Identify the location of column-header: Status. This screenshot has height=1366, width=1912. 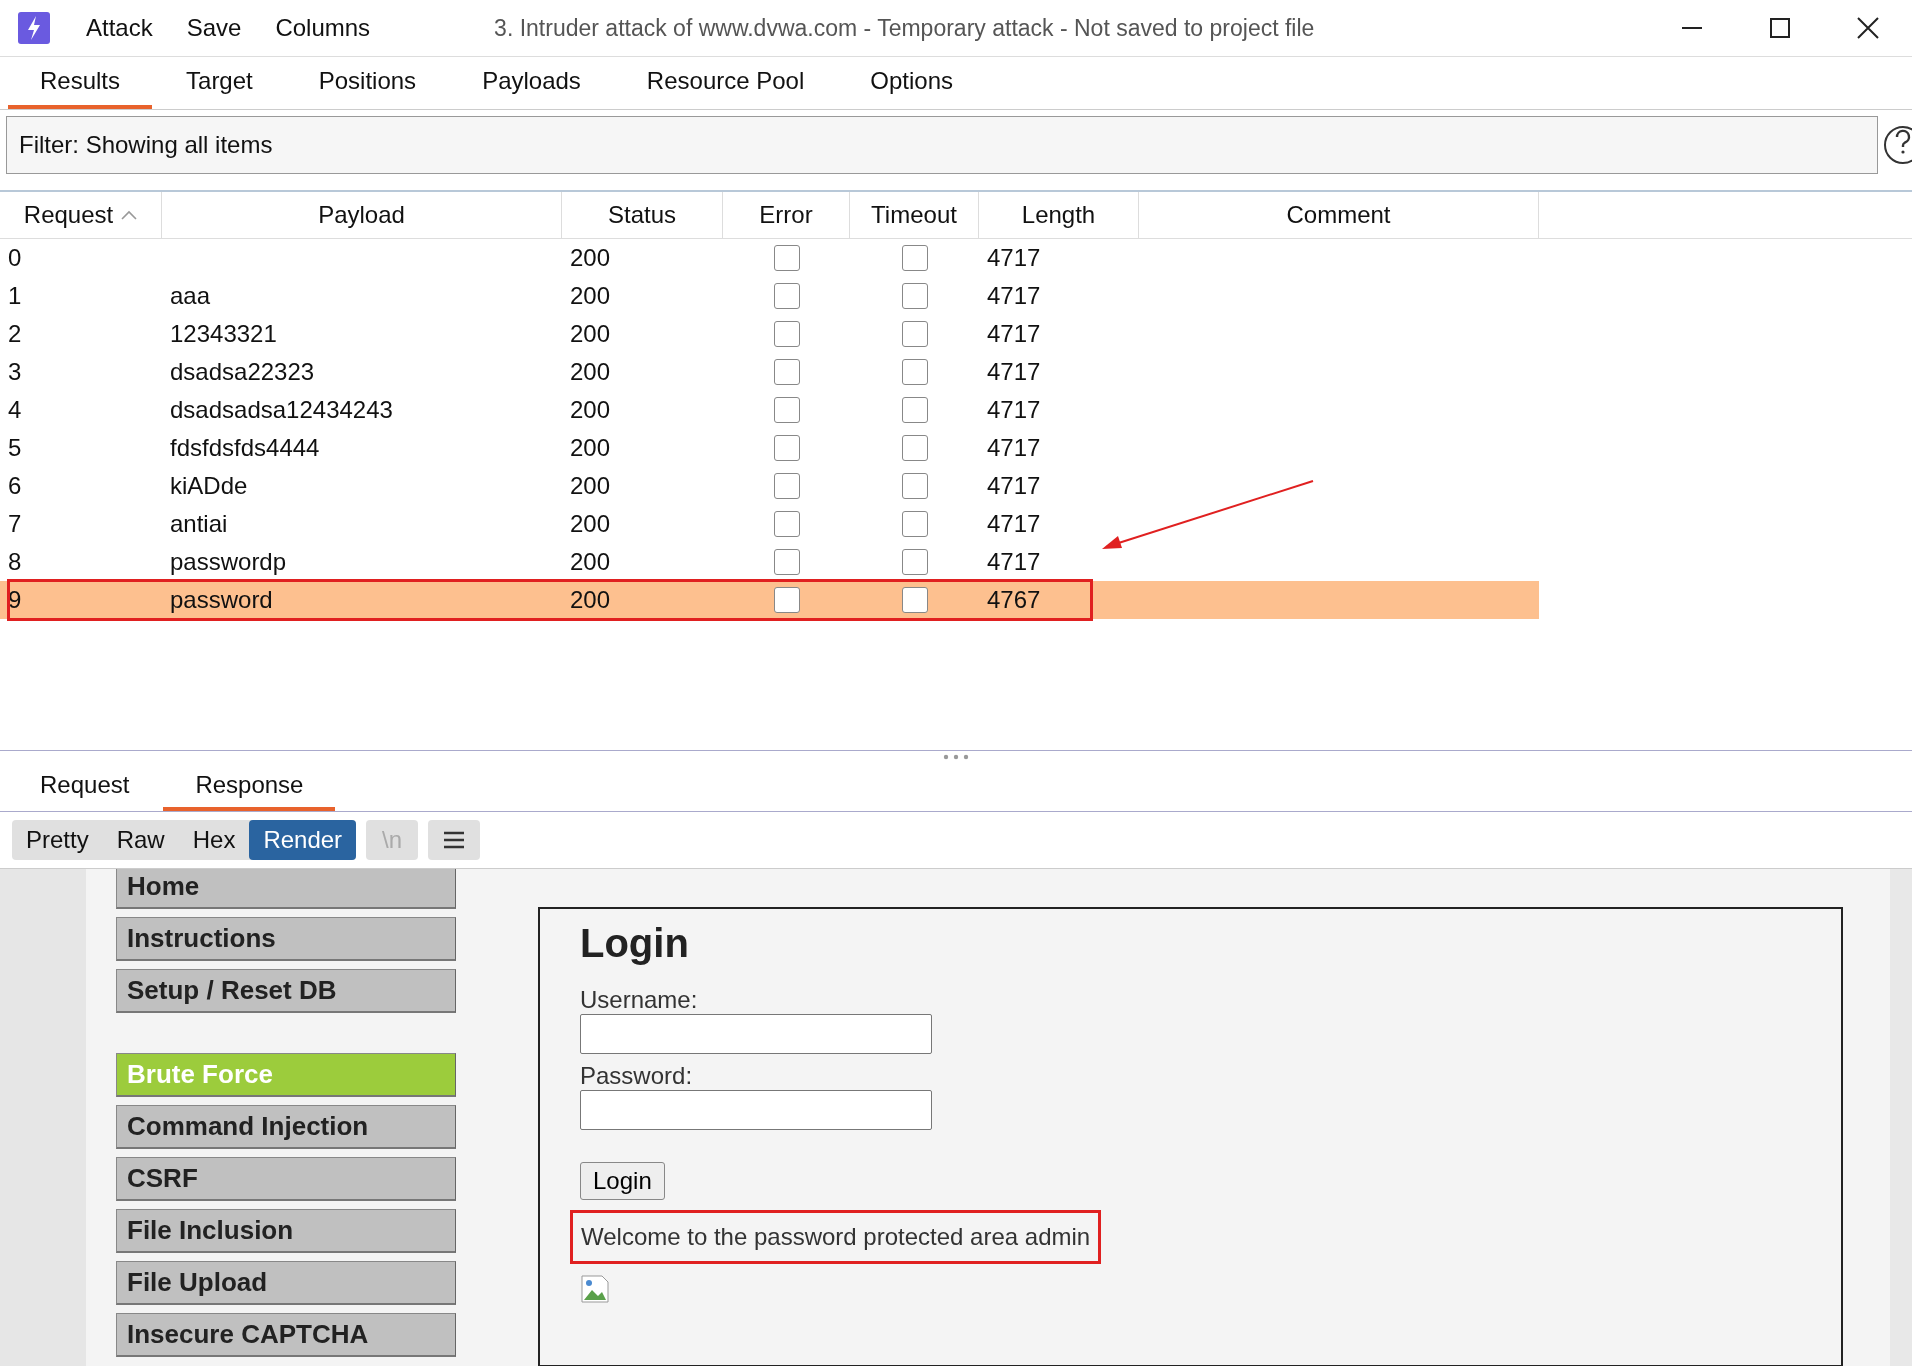
(642, 215).